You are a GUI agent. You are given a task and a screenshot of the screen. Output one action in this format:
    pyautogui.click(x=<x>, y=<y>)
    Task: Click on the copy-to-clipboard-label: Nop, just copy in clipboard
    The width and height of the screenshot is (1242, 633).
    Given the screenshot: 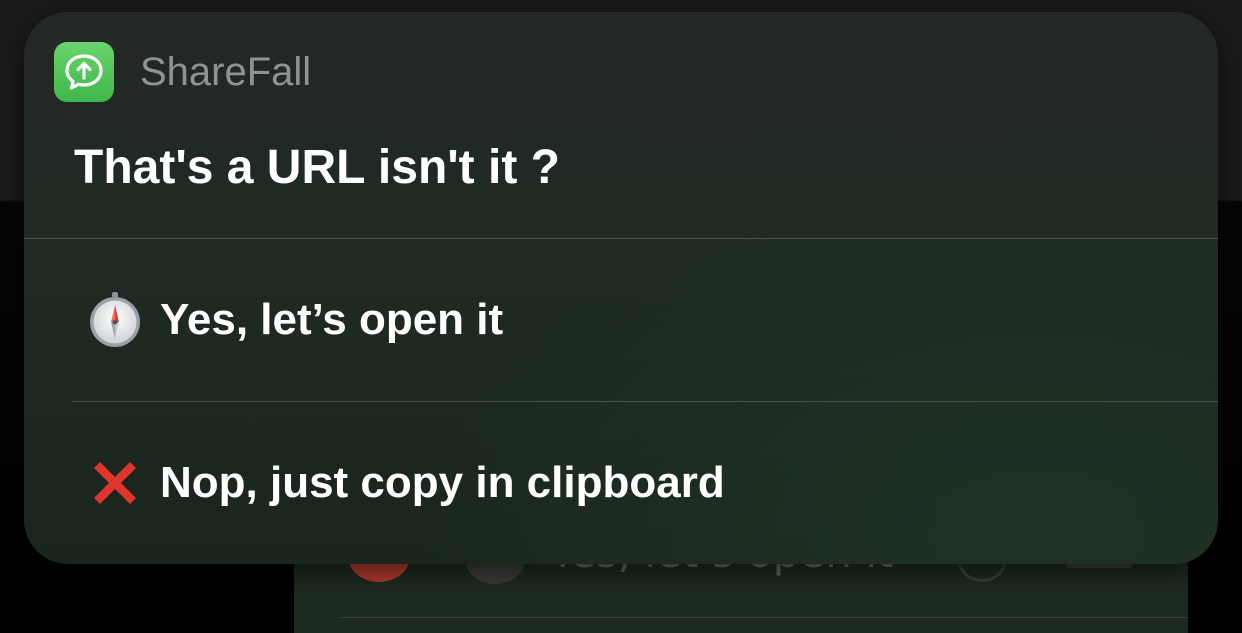 What is the action you would take?
    pyautogui.click(x=442, y=482)
    